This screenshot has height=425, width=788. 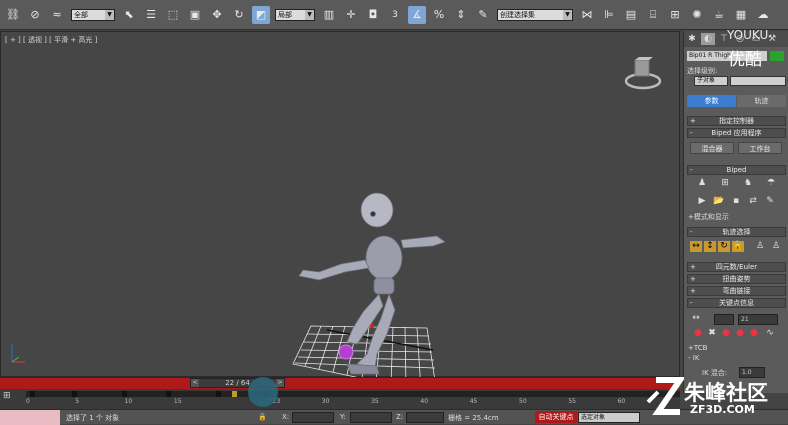 I want to click on unlink-icon: ⊘, so click(x=35, y=15).